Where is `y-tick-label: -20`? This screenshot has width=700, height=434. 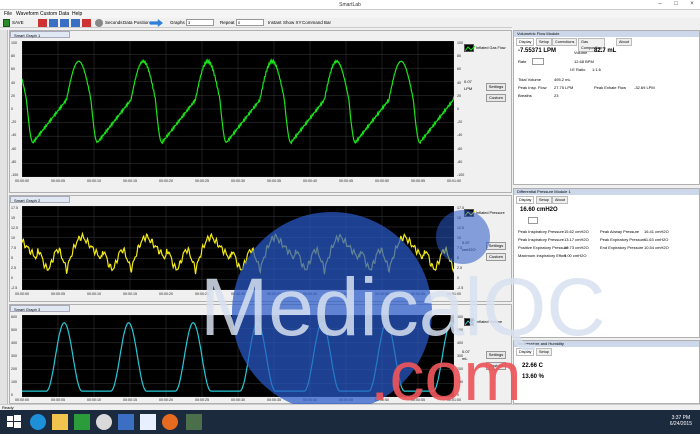 y-tick-label: -20 is located at coordinates (14, 122).